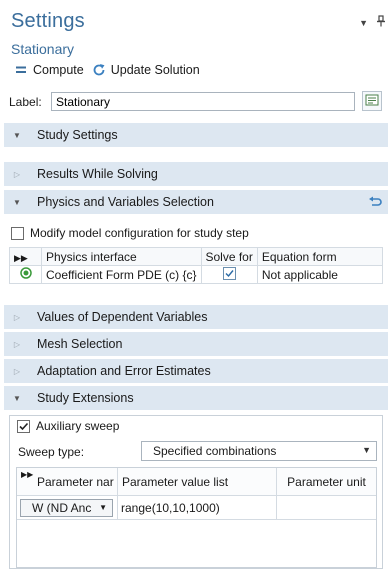  What do you see at coordinates (121, 274) in the screenshot?
I see `physics-interface-cell: Coefficient Form PDE (c) {c}` at bounding box center [121, 274].